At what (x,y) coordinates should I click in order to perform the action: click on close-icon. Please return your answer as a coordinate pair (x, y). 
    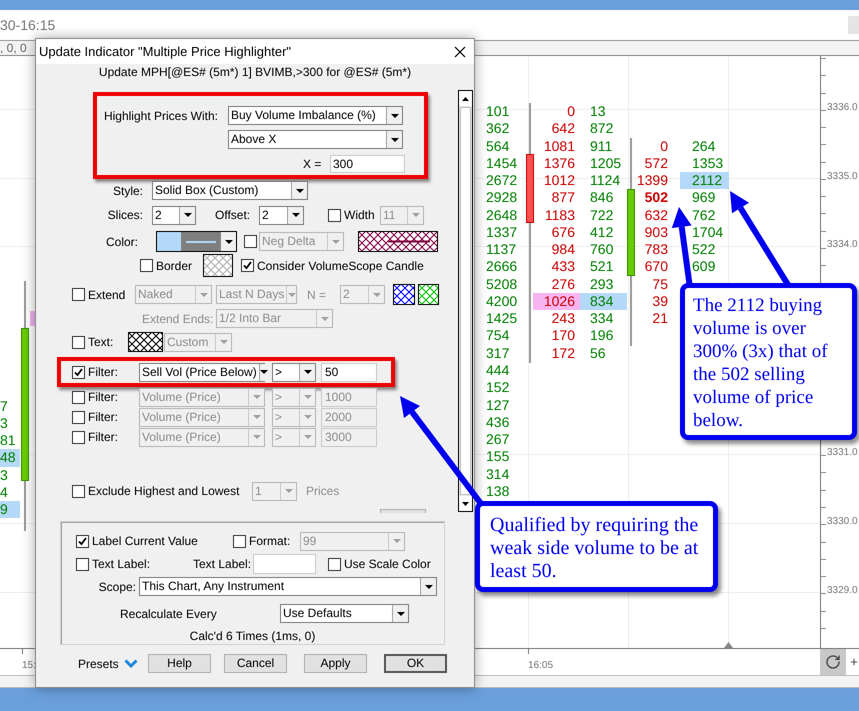
    Looking at the image, I should click on (460, 52).